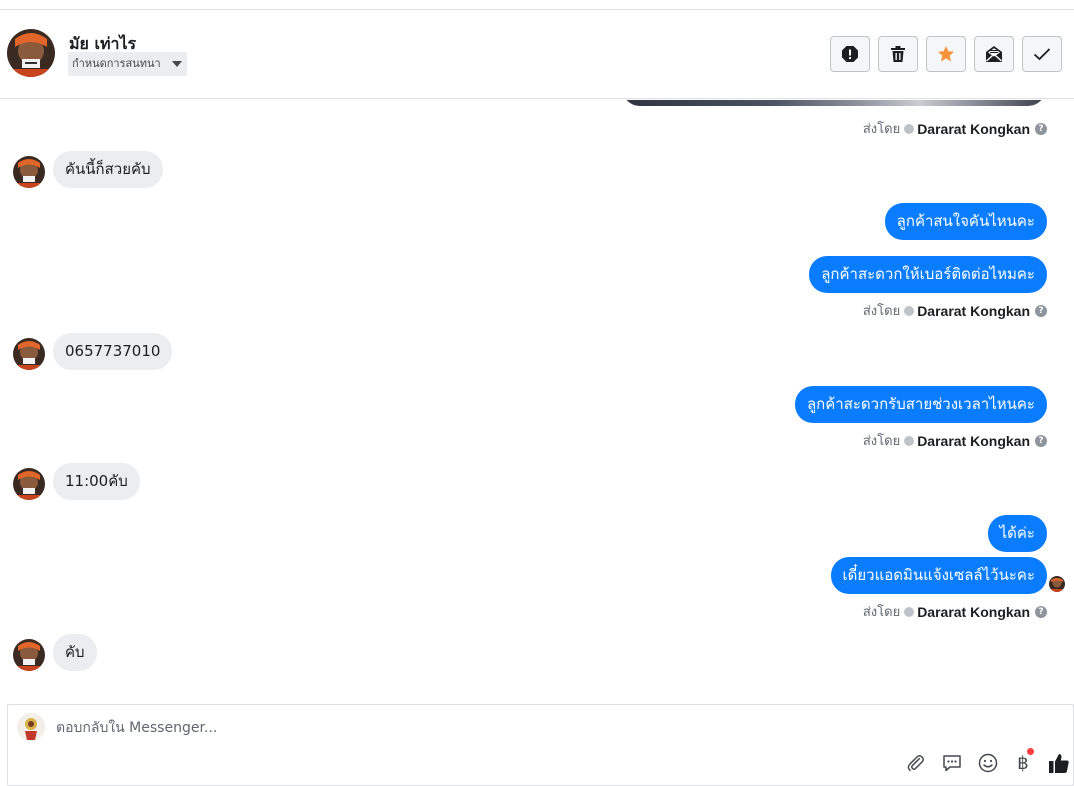 The height and width of the screenshot is (786, 1074). I want to click on contact-avatar, so click(31, 53).